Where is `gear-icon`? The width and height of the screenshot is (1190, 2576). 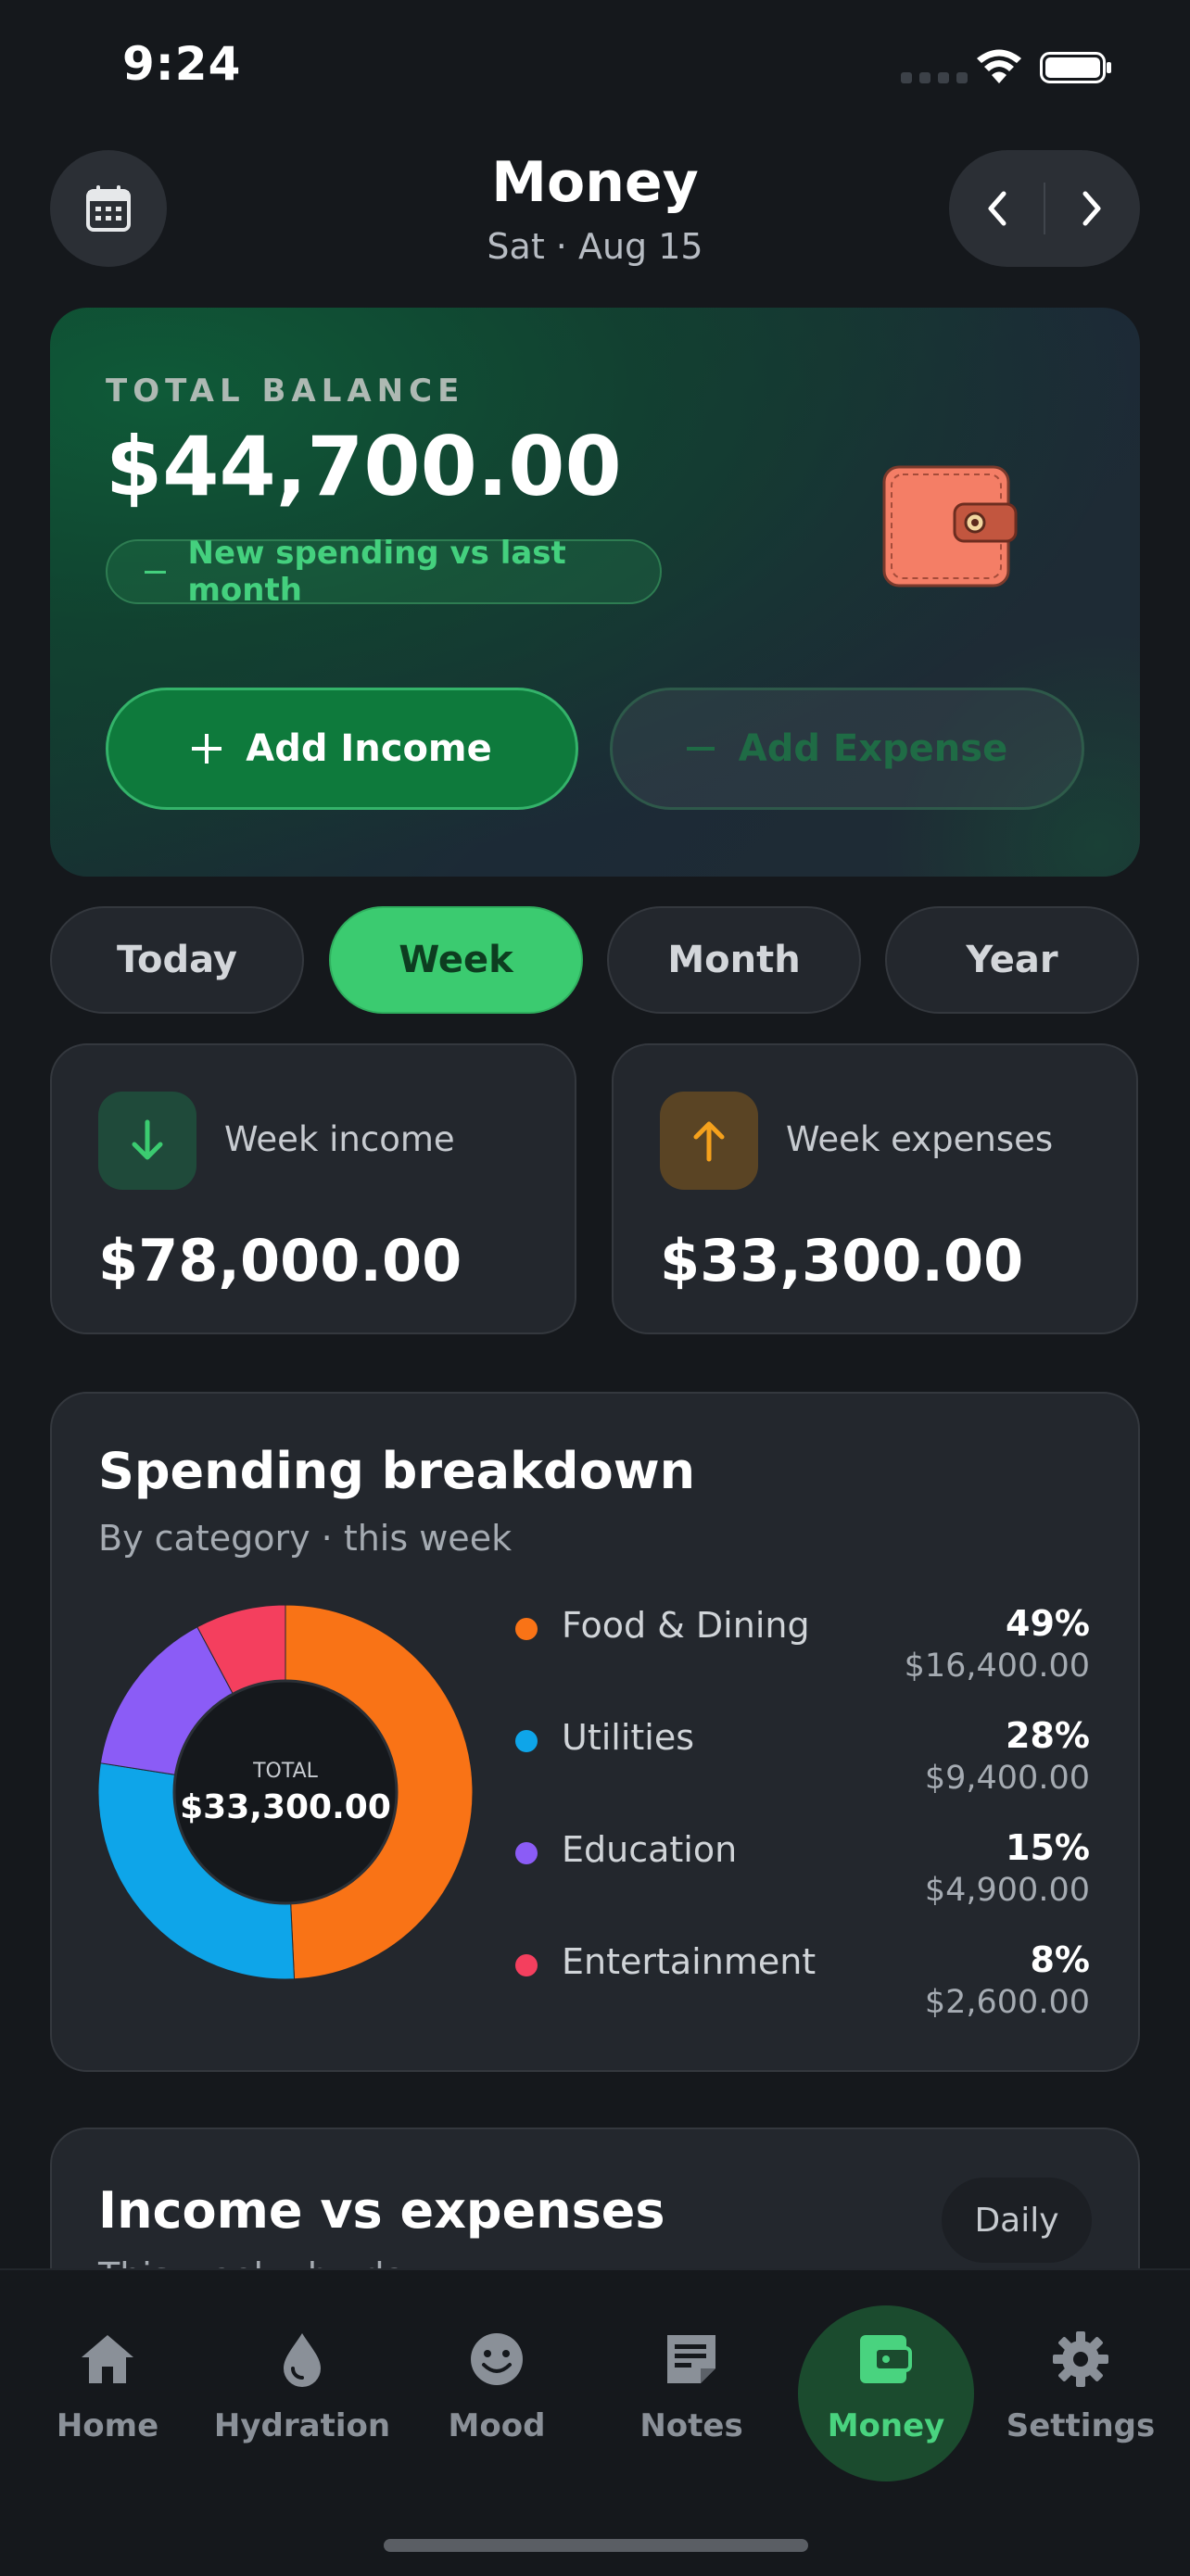
gear-icon is located at coordinates (1080, 2359).